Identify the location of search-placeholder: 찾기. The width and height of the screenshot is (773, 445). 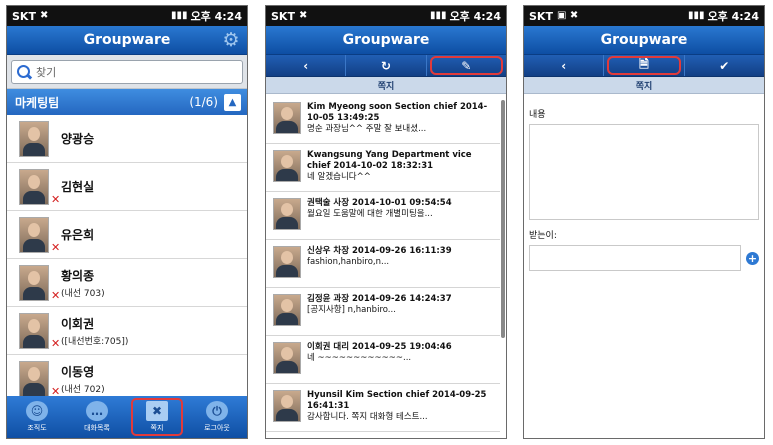
(46, 72).